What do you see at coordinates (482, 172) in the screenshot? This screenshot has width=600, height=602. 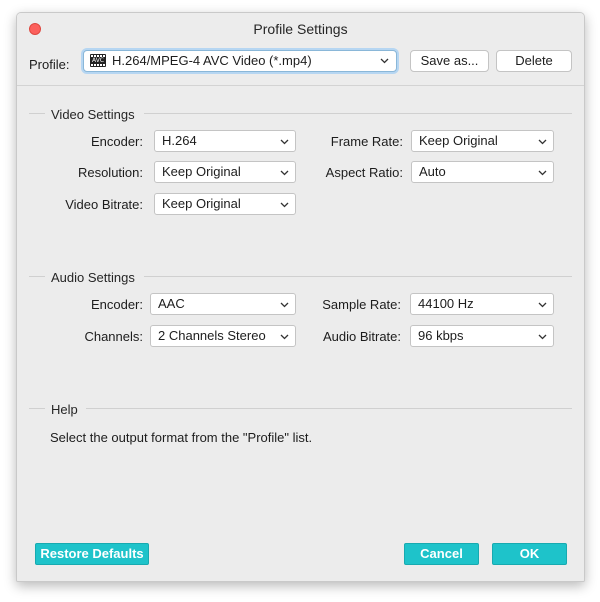 I see `aspect-ratio-select: Auto` at bounding box center [482, 172].